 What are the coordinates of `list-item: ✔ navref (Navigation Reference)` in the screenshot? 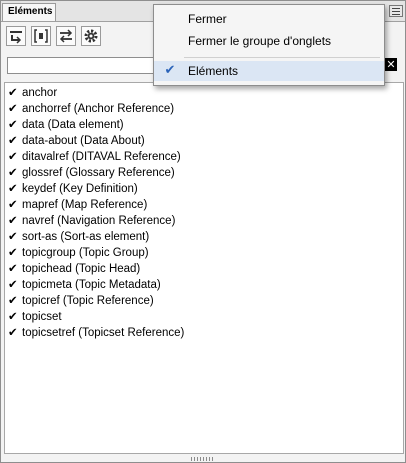 It's located at (91, 220).